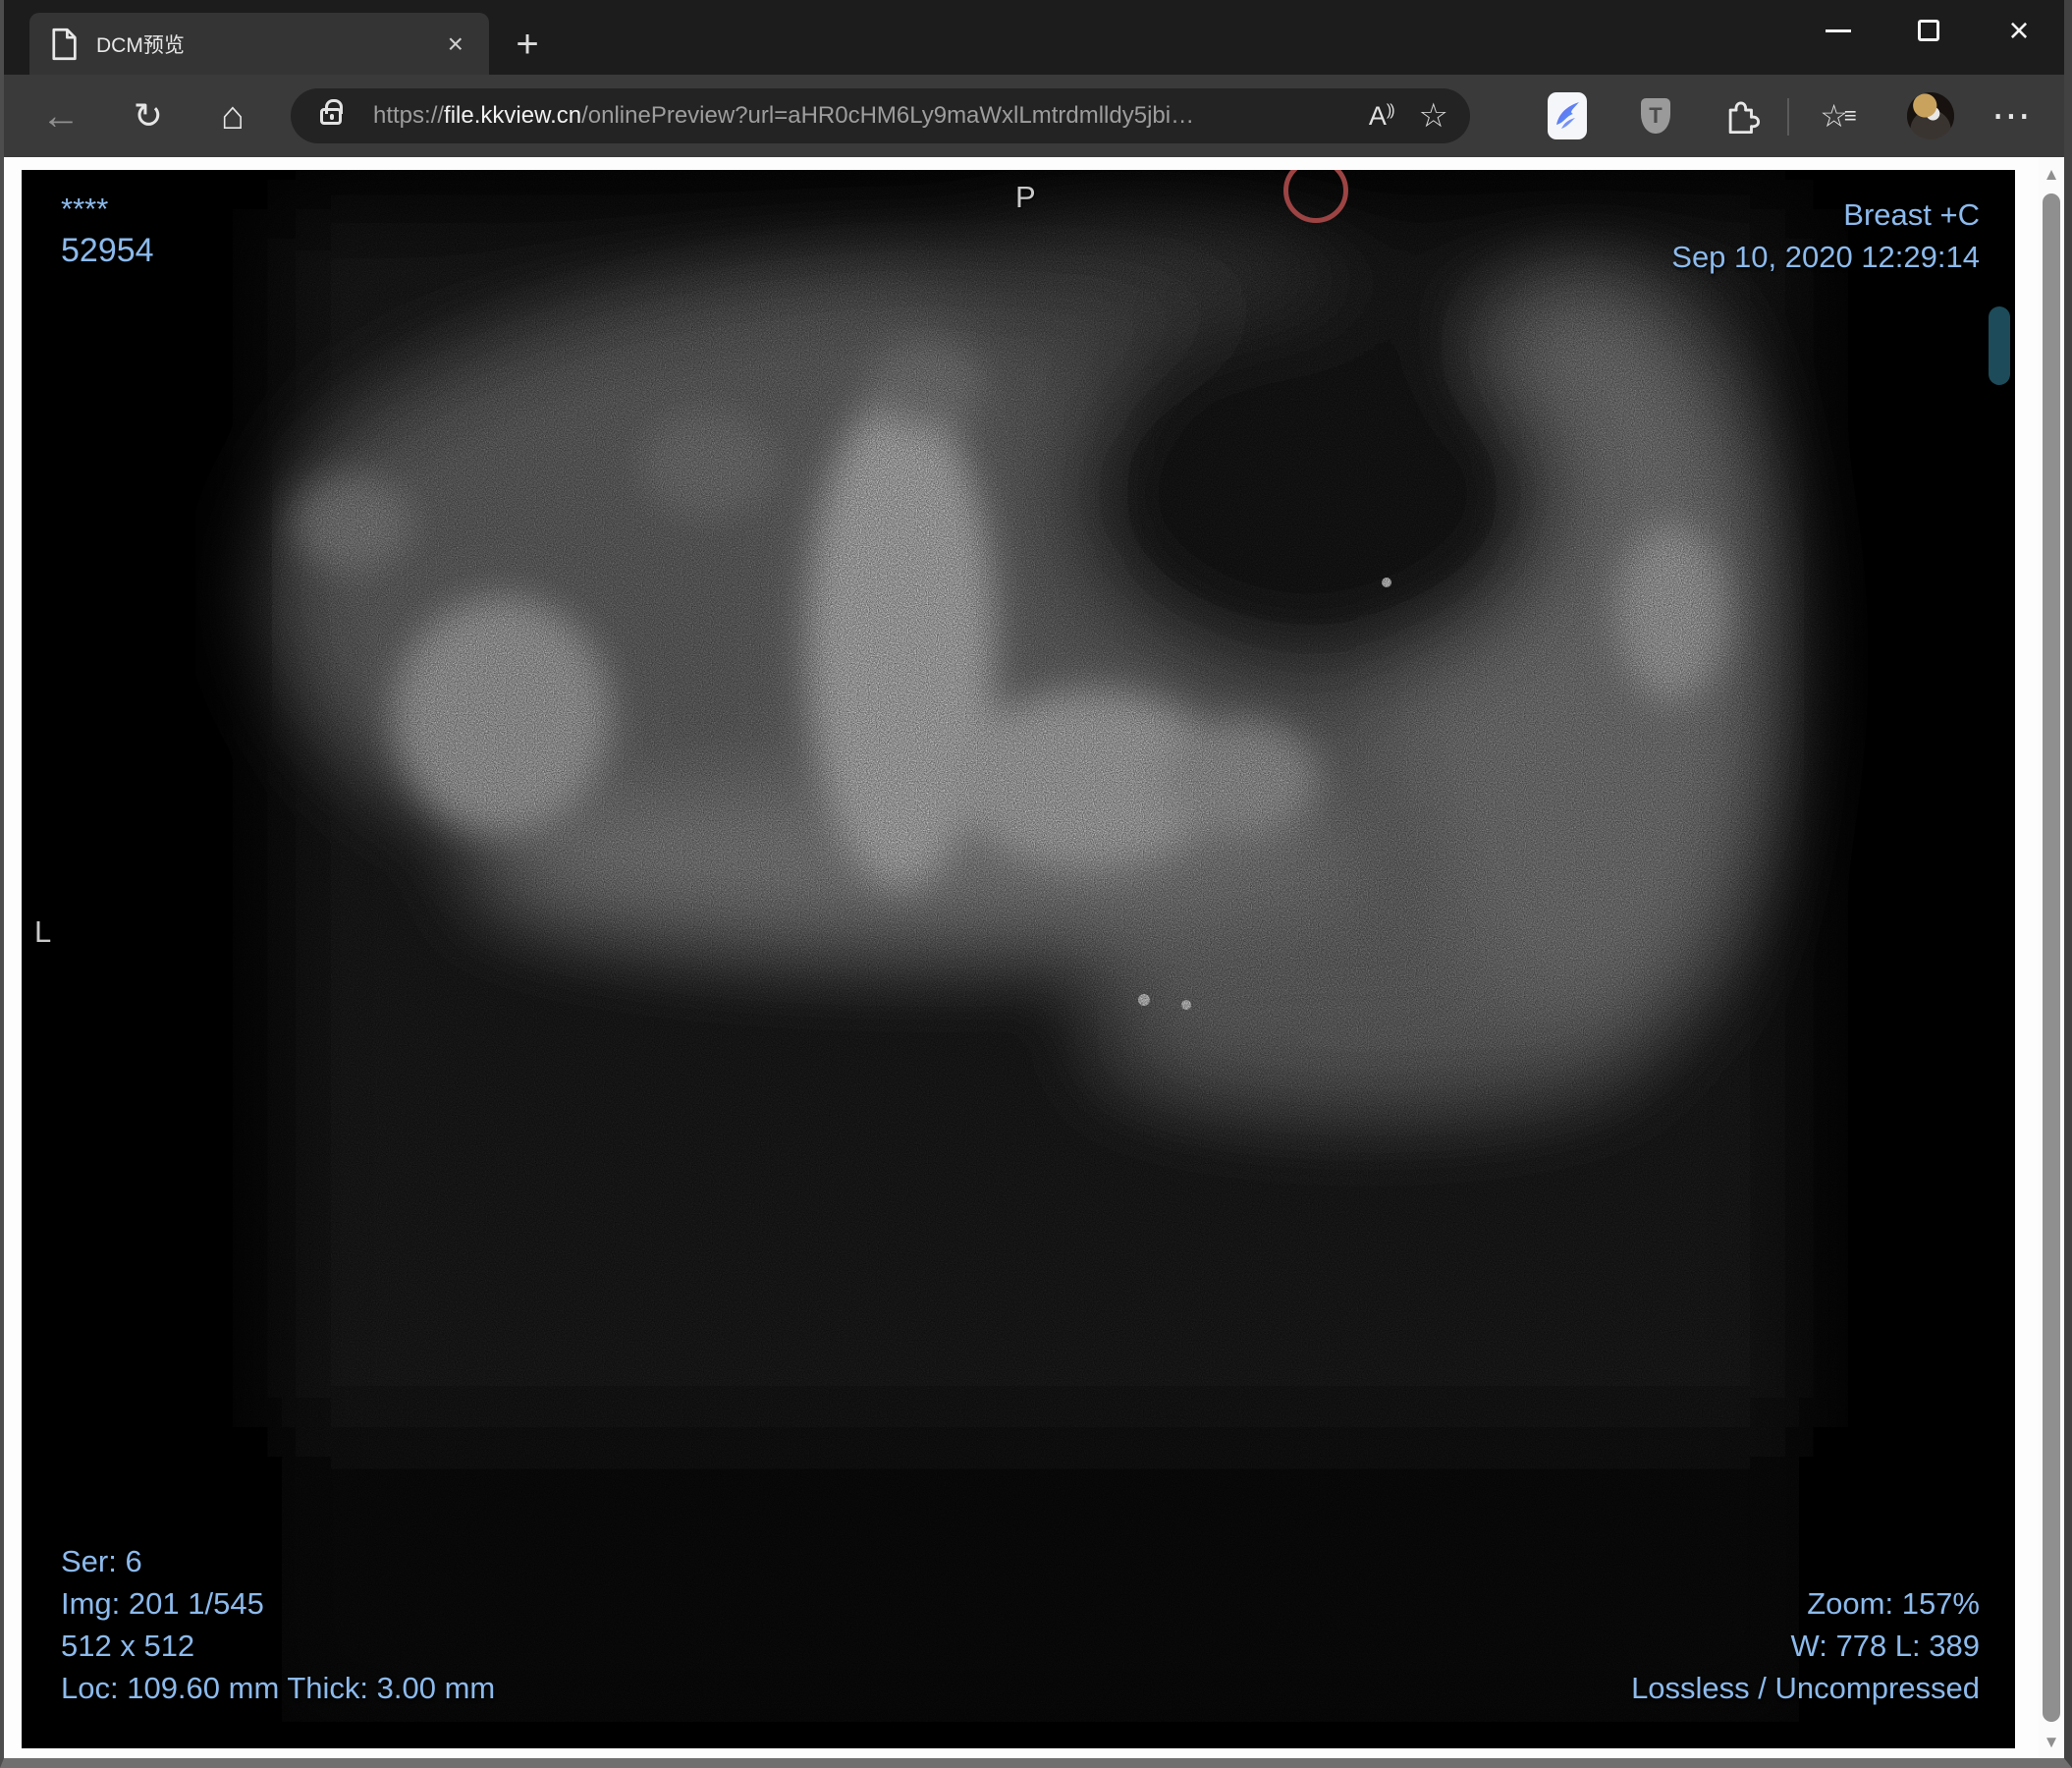 Image resolution: width=2072 pixels, height=1768 pixels. I want to click on compression-info: Lossless / Uncompressed, so click(1805, 1688).